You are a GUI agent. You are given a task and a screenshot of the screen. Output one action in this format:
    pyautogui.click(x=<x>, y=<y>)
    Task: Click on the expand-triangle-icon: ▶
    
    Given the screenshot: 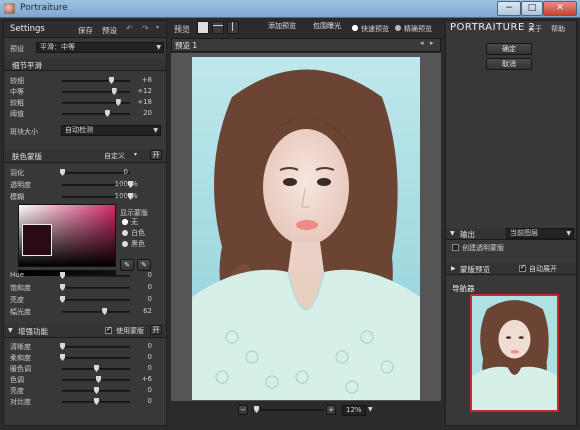 What is the action you would take?
    pyautogui.click(x=453, y=268)
    